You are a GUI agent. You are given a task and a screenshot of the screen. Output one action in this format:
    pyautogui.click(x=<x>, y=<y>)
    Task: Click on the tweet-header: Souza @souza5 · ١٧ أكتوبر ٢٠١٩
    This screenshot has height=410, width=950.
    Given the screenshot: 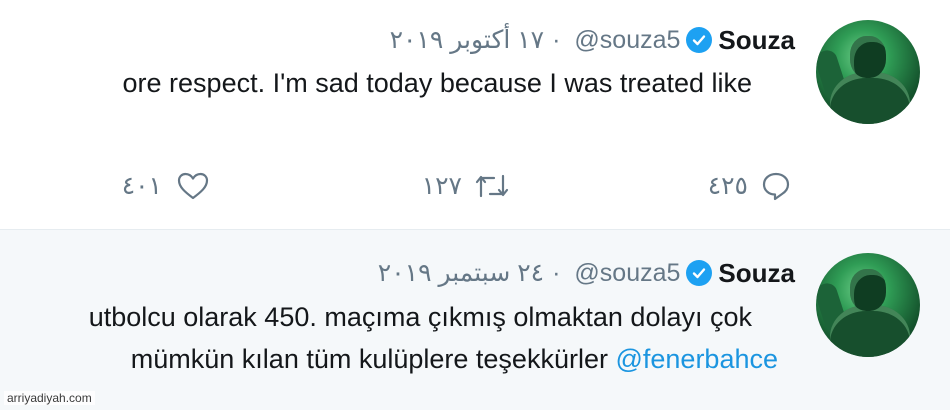 What is the action you would take?
    pyautogui.click(x=592, y=40)
    